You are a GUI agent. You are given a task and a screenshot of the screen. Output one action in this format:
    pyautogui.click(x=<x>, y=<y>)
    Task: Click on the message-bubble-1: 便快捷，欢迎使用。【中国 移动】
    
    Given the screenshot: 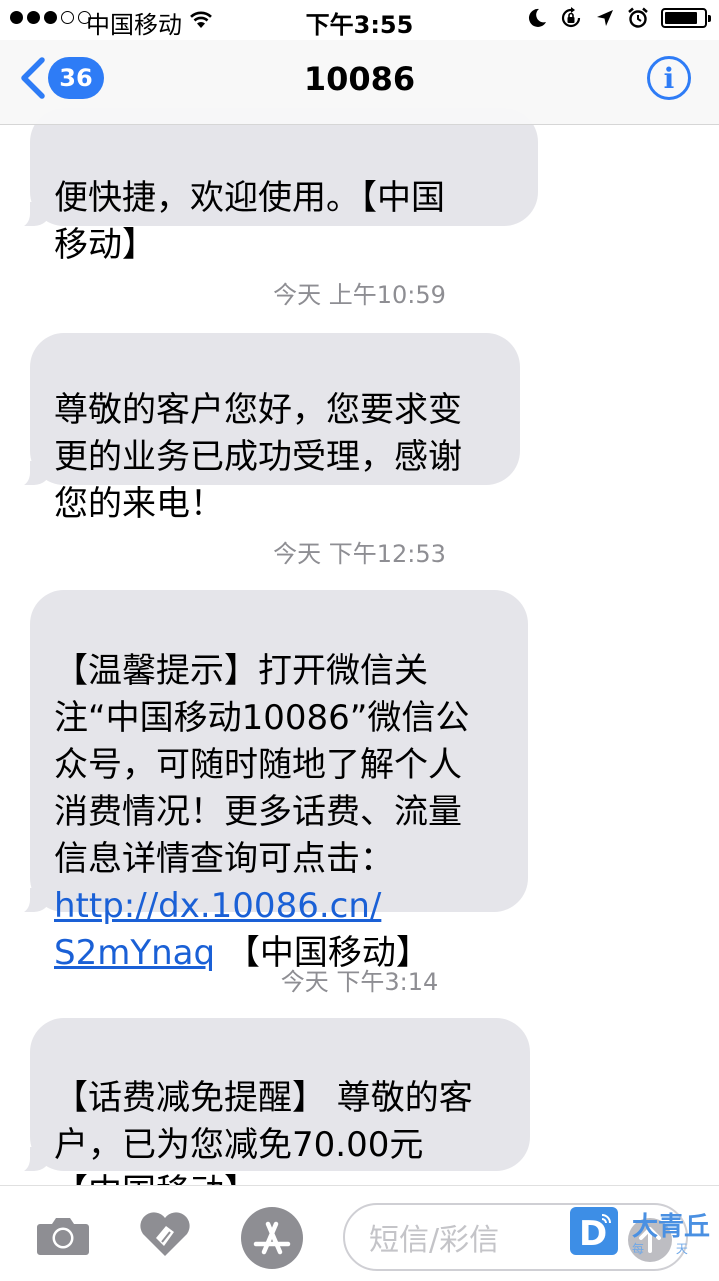 What is the action you would take?
    pyautogui.click(x=277, y=186)
    